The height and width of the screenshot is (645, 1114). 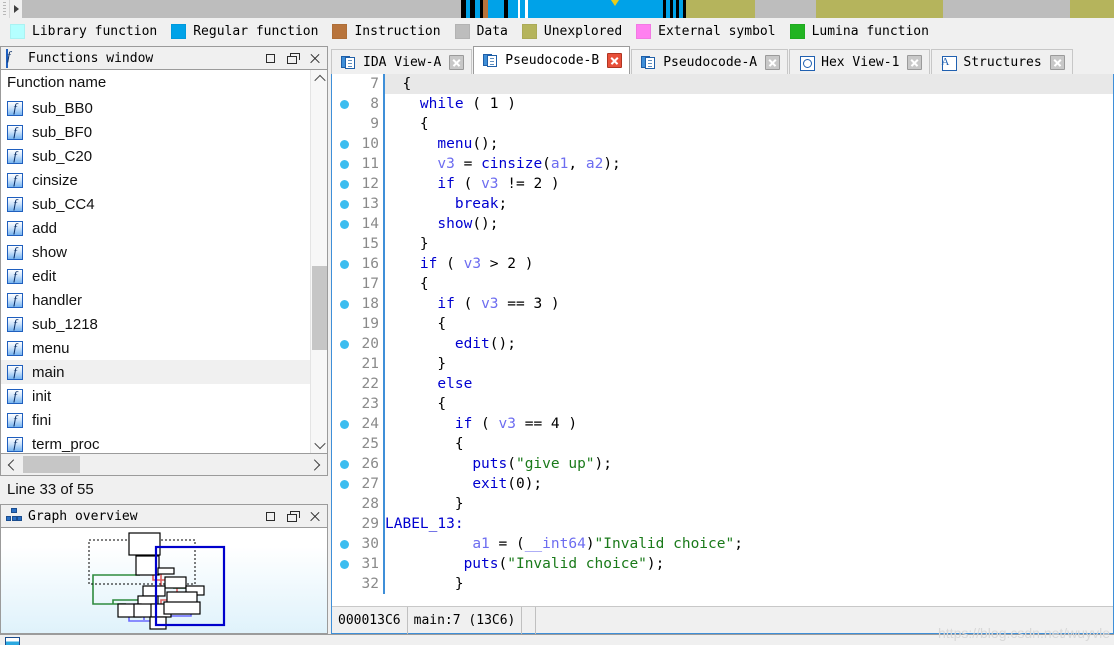 What do you see at coordinates (402, 61) in the screenshot?
I see `tab-ida-view-a: IDA View-A` at bounding box center [402, 61].